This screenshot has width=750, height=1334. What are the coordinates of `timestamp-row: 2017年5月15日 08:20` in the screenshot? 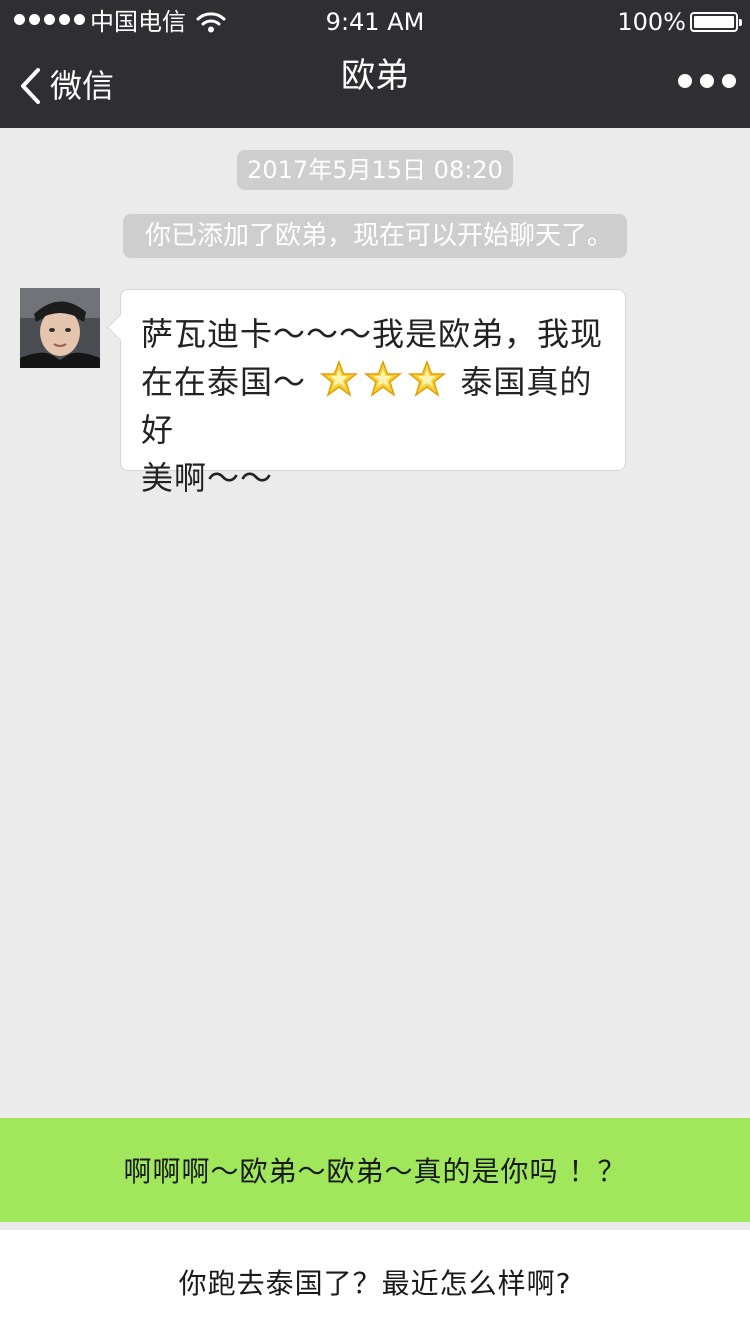 It's located at (375, 170).